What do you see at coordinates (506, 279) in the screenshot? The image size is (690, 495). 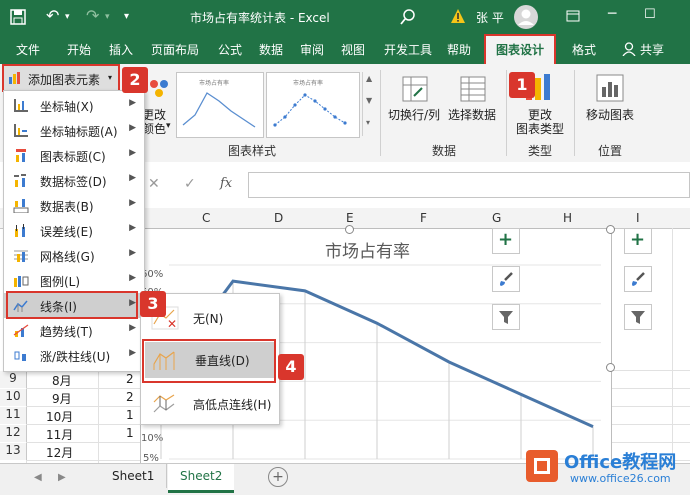 I see `chart-styles-button` at bounding box center [506, 279].